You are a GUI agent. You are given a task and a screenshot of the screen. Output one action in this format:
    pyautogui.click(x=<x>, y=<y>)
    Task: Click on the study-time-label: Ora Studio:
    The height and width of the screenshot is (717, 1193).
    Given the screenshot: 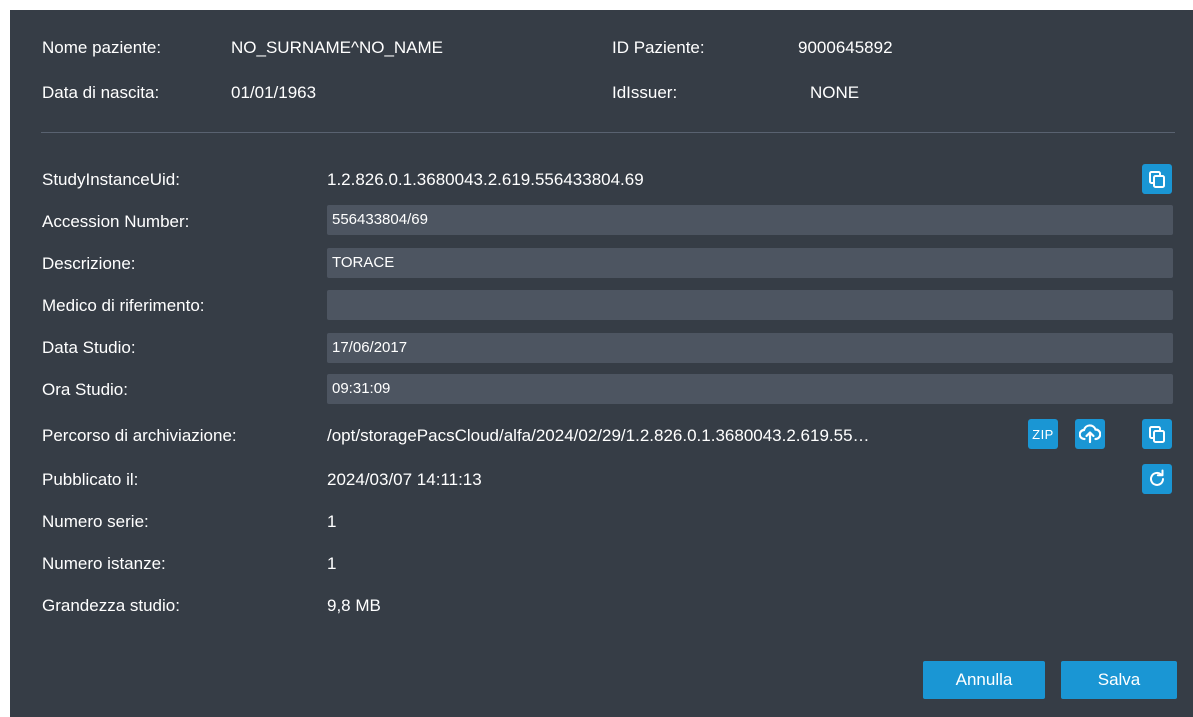 What is the action you would take?
    pyautogui.click(x=85, y=389)
    